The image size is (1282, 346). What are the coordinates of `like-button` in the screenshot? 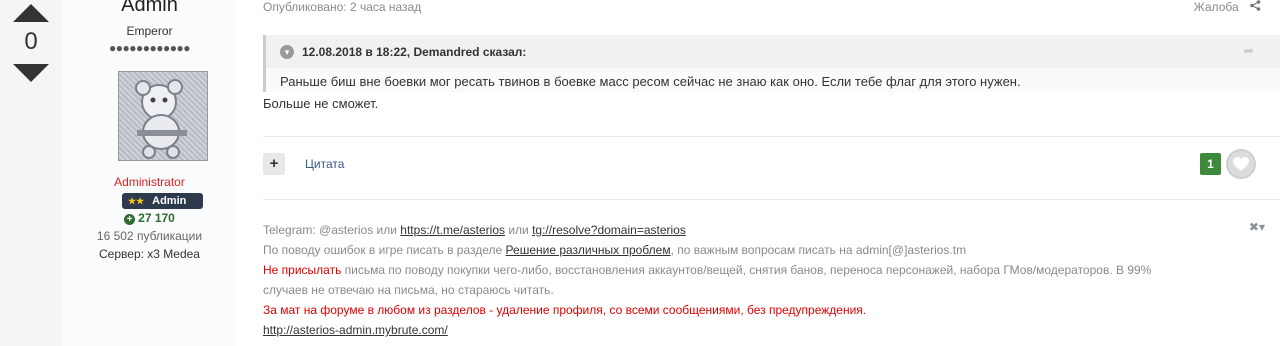 It's located at (1241, 164).